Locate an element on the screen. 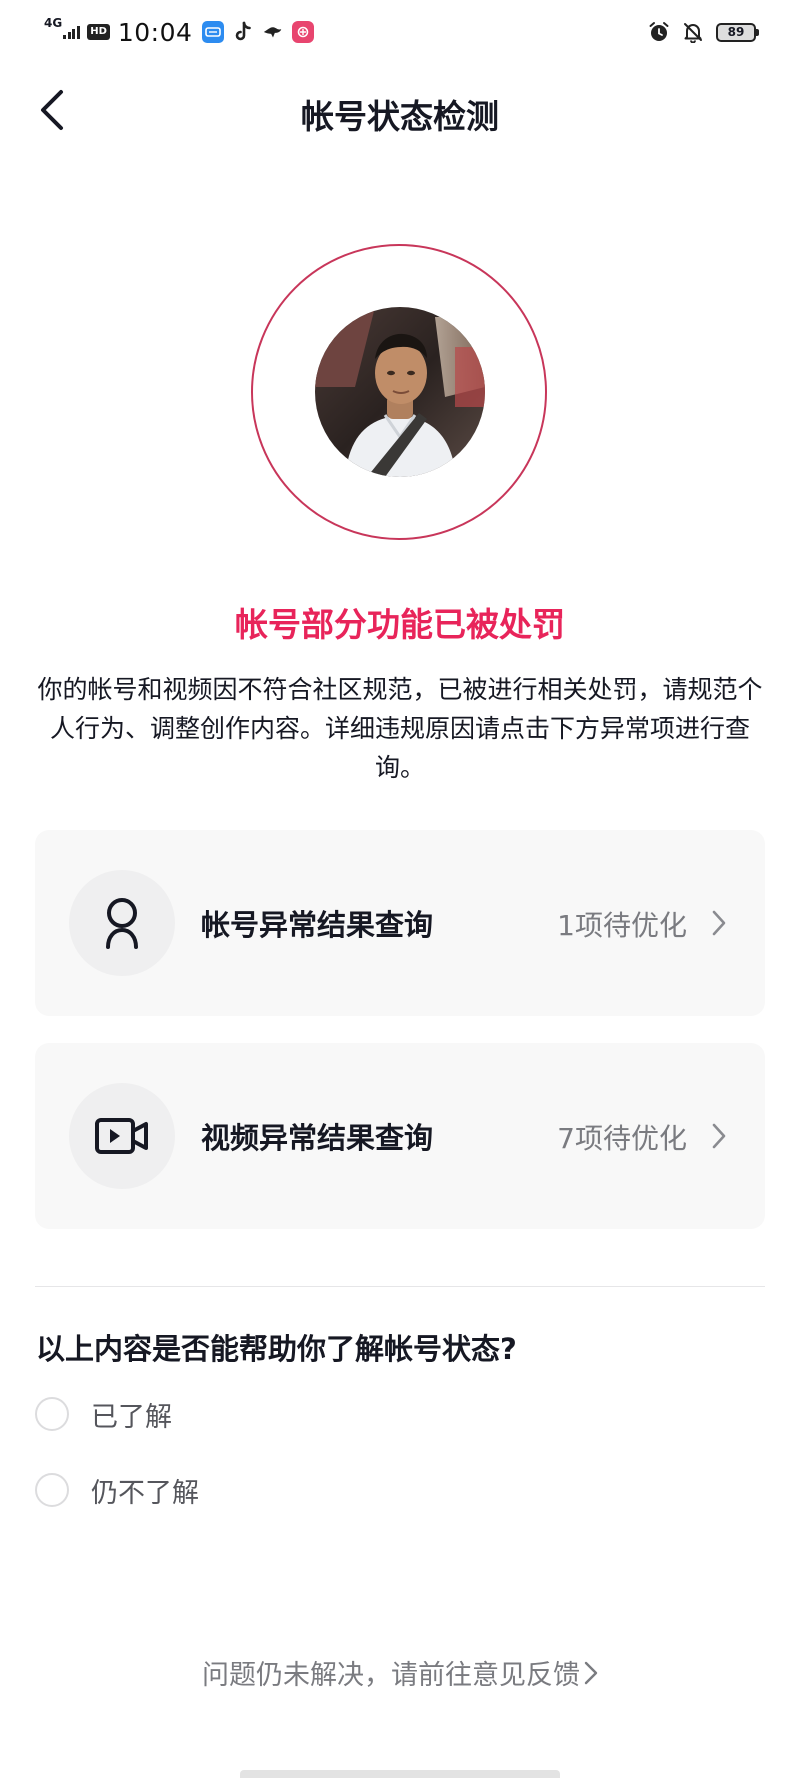 This screenshot has height=1778, width=800. user-icon is located at coordinates (122, 923).